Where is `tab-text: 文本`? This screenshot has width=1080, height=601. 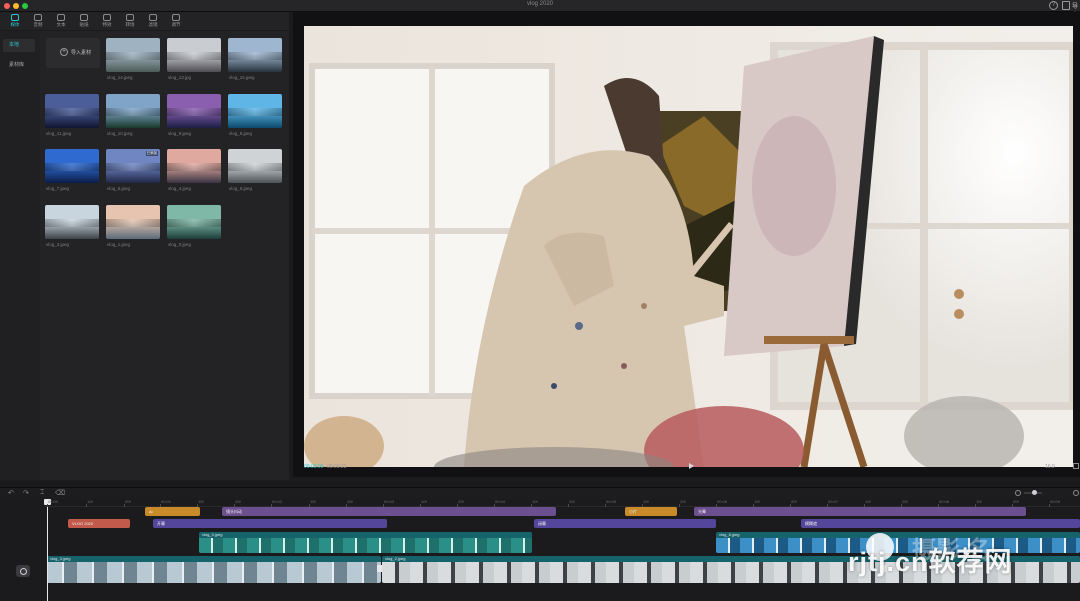 tab-text: 文本 is located at coordinates (61, 21).